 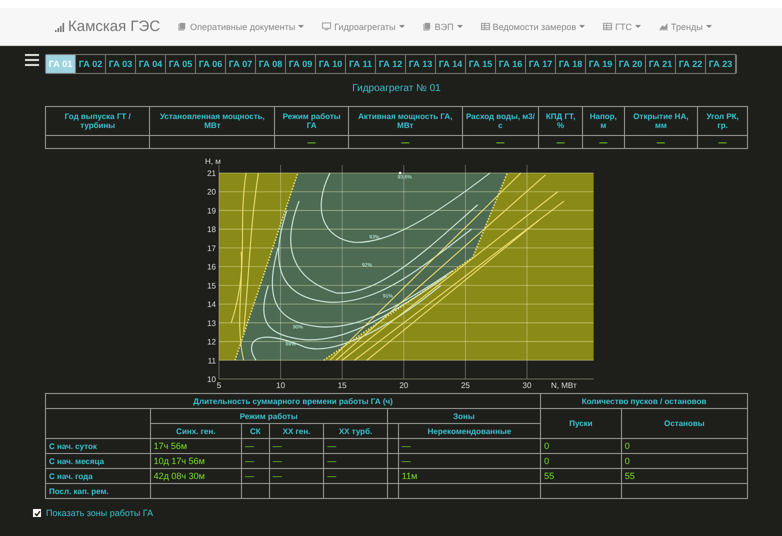 What do you see at coordinates (293, 401) in the screenshot?
I see `table-header: Длительность суммарного времени работы ГА (ч)` at bounding box center [293, 401].